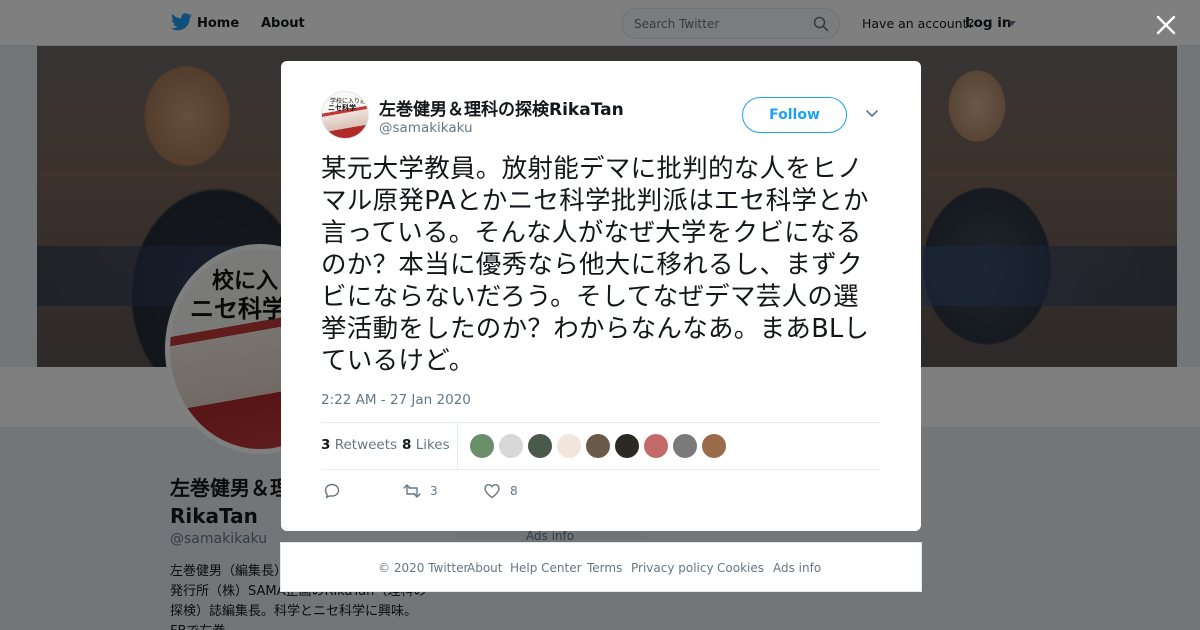 Image resolution: width=1200 pixels, height=630 pixels. I want to click on follow-button: Follow, so click(794, 115).